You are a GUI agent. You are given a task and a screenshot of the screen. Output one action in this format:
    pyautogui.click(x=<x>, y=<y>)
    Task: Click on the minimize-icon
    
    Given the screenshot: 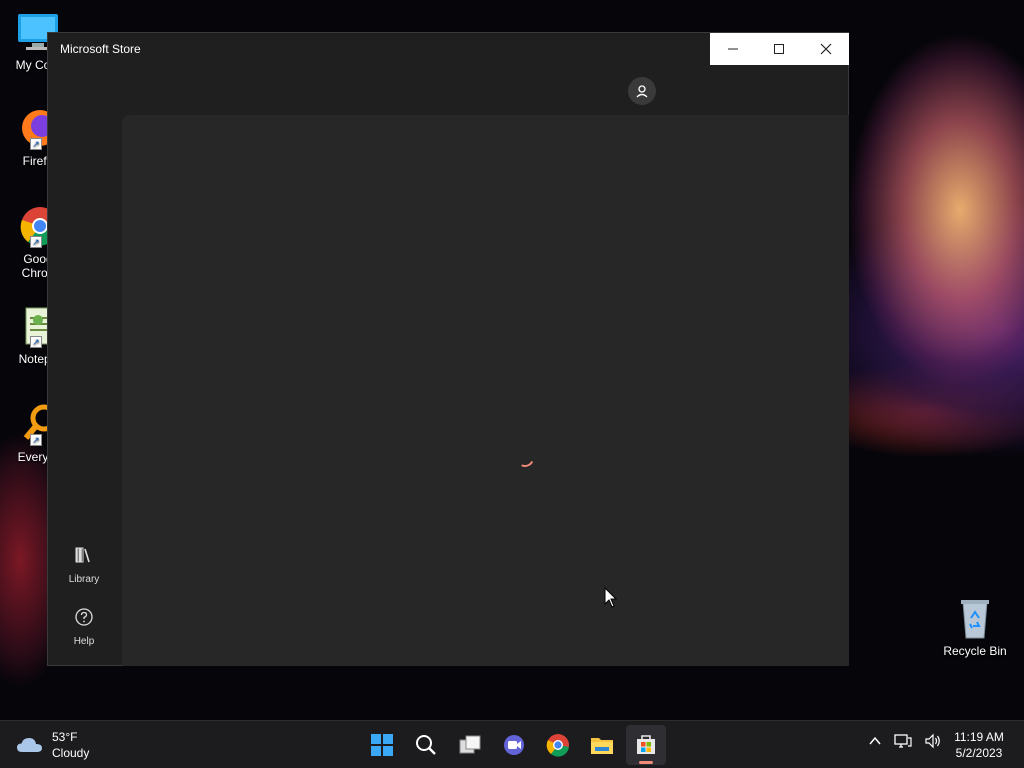 What is the action you would take?
    pyautogui.click(x=733, y=49)
    